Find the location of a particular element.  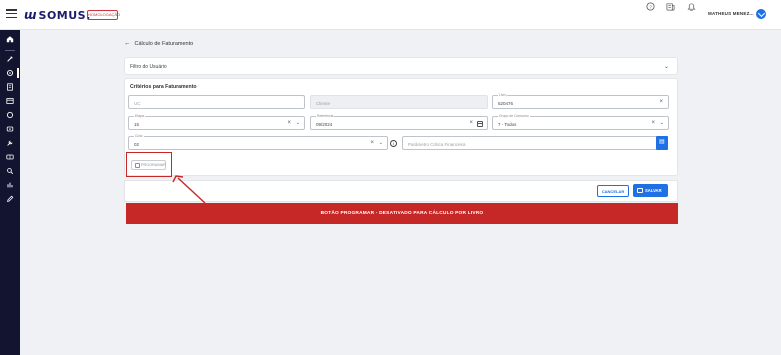

circle-icon is located at coordinates (9, 116).